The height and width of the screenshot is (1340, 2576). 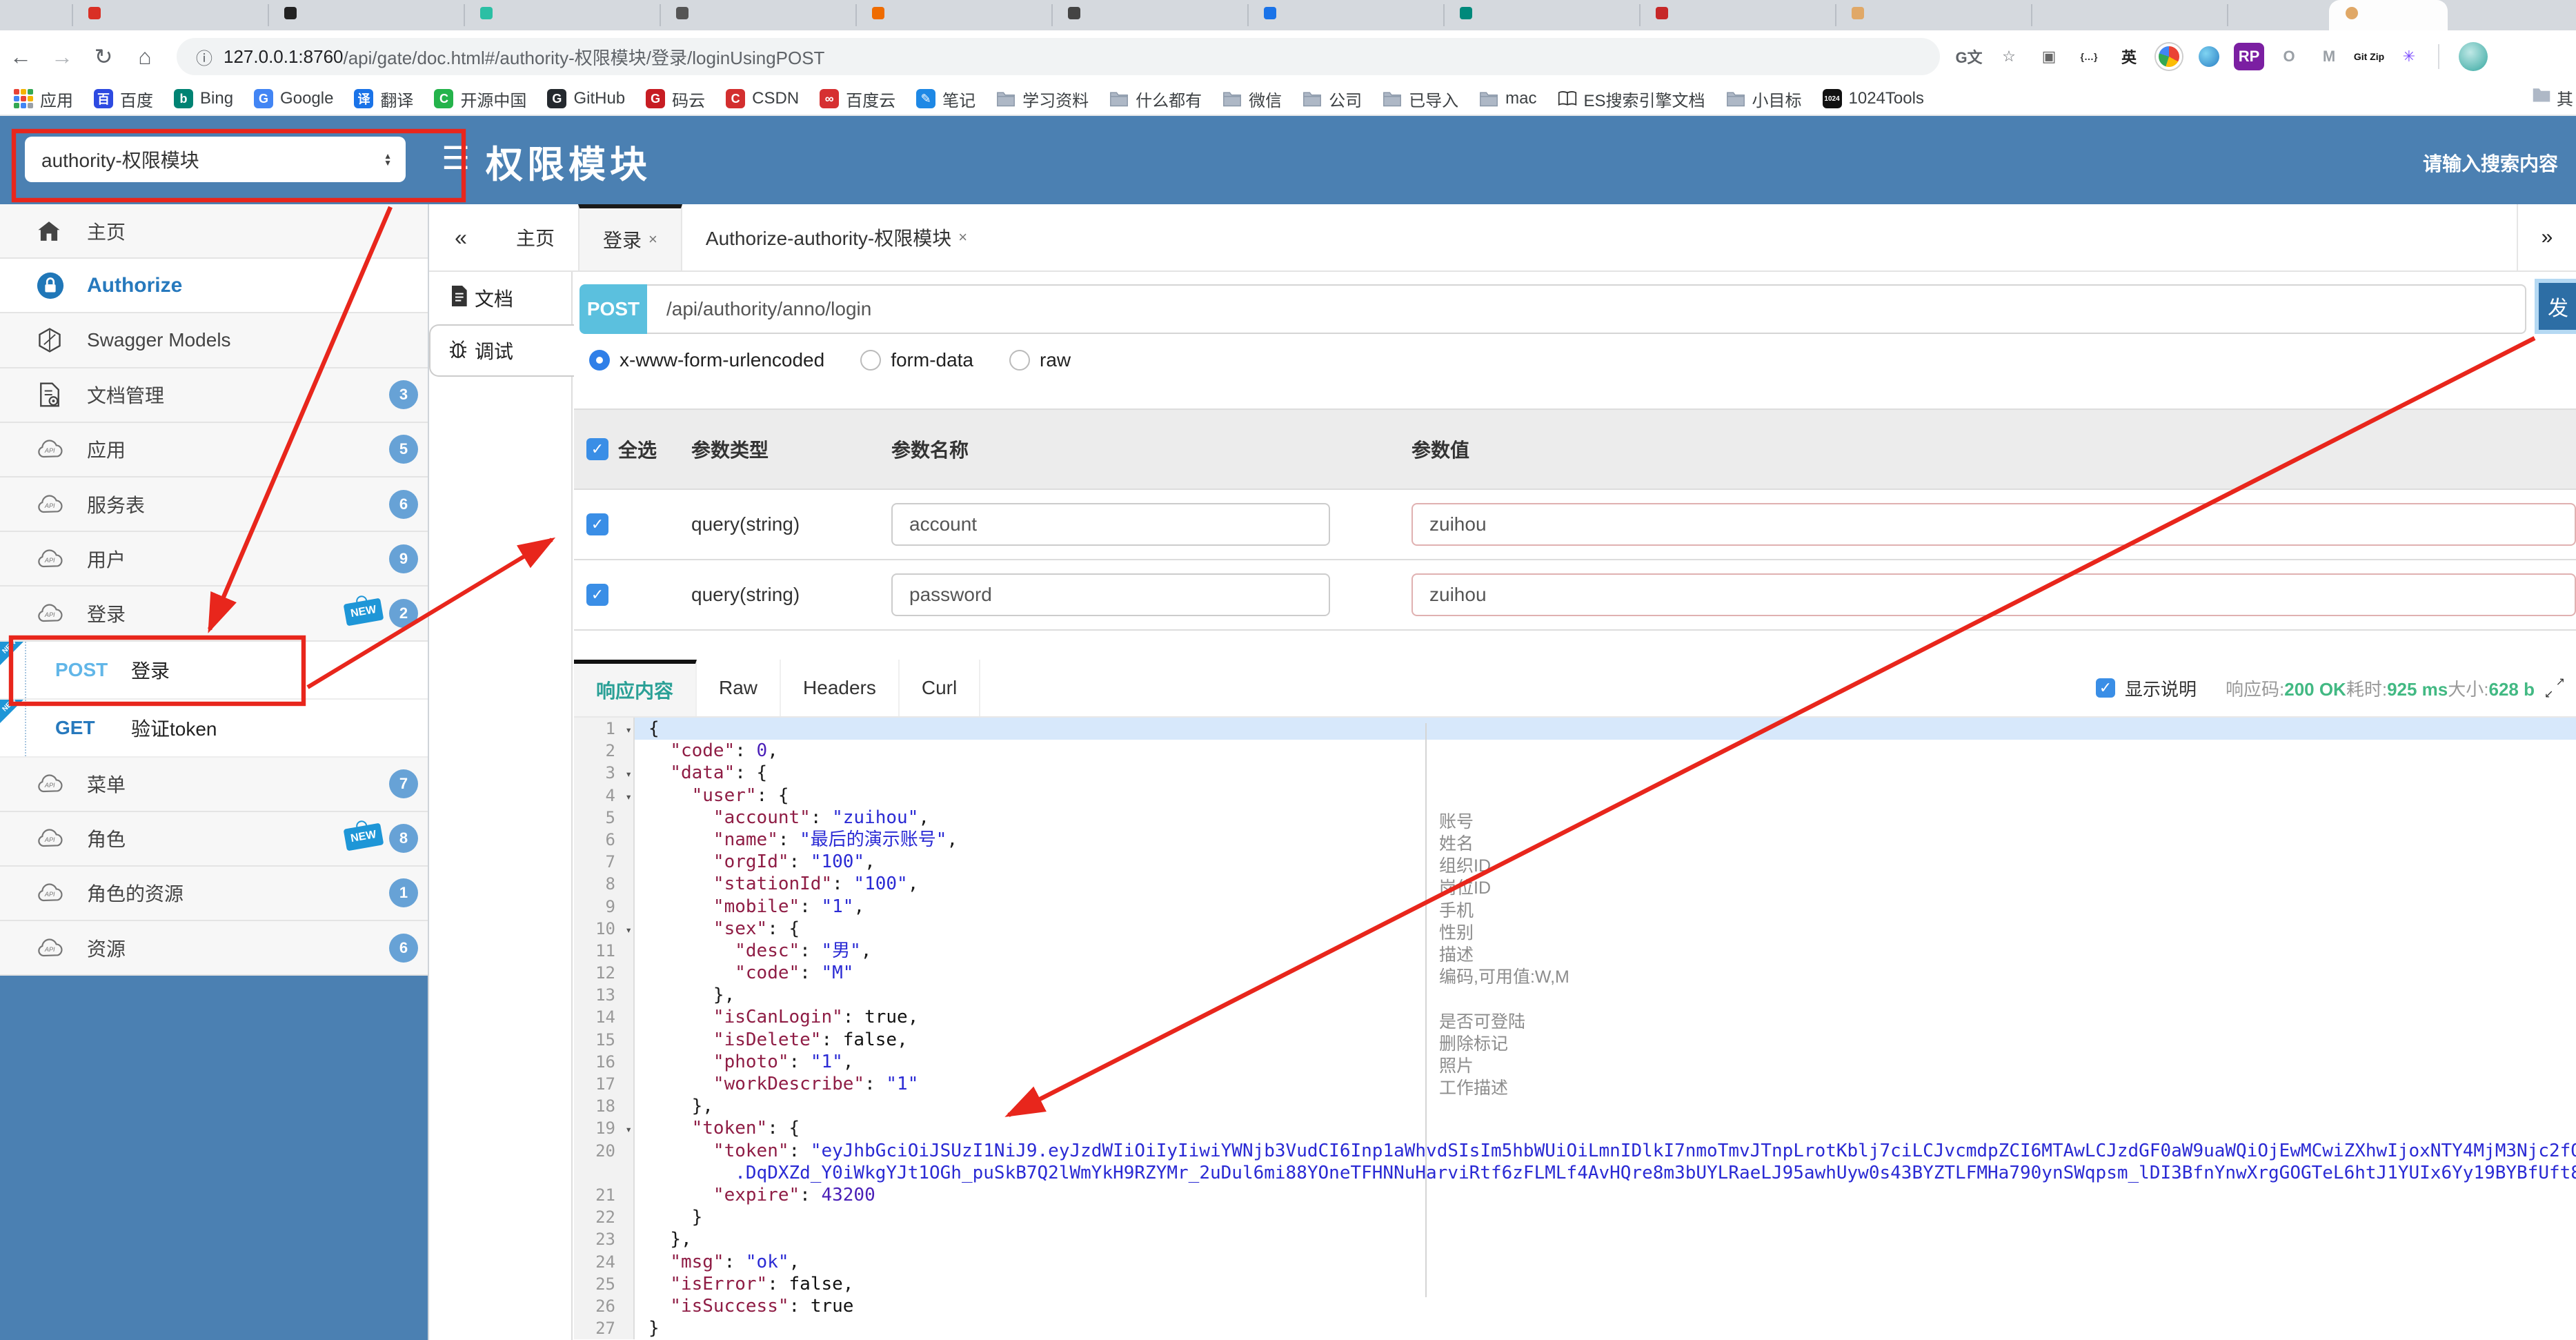 What do you see at coordinates (836, 237) in the screenshot?
I see `content-tab-Authorize-authority-权限模块: Authorize-authority-权限模块 ×` at bounding box center [836, 237].